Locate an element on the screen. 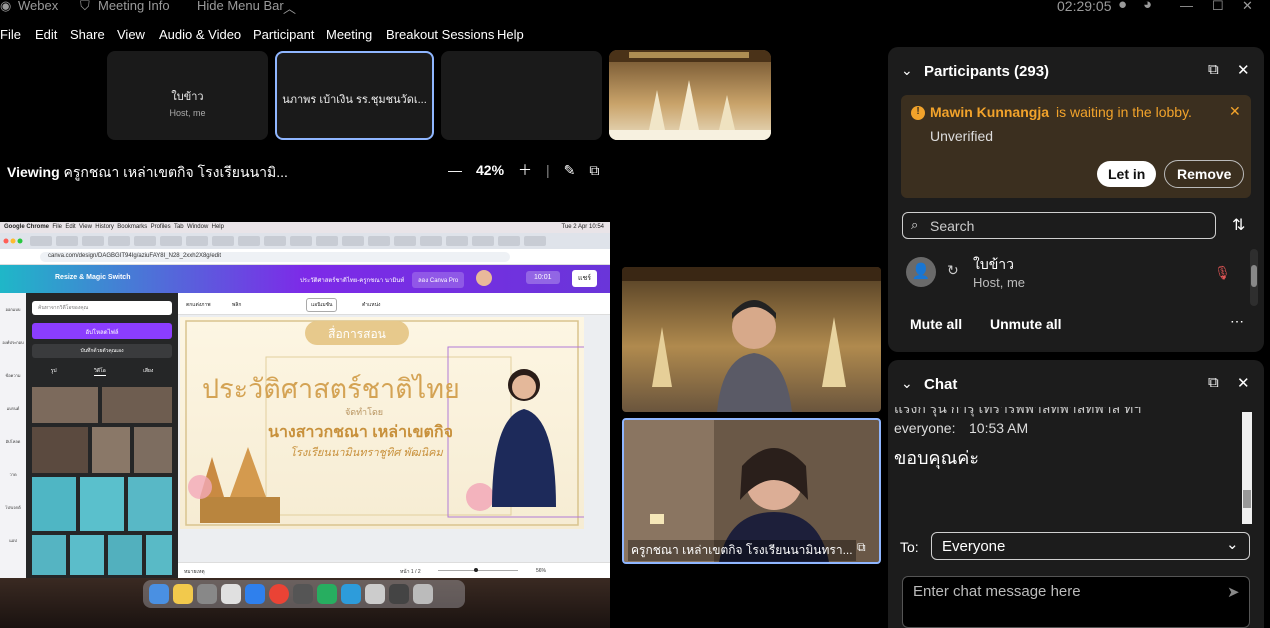  rail-item: อัปโหลด is located at coordinates (13, 441).